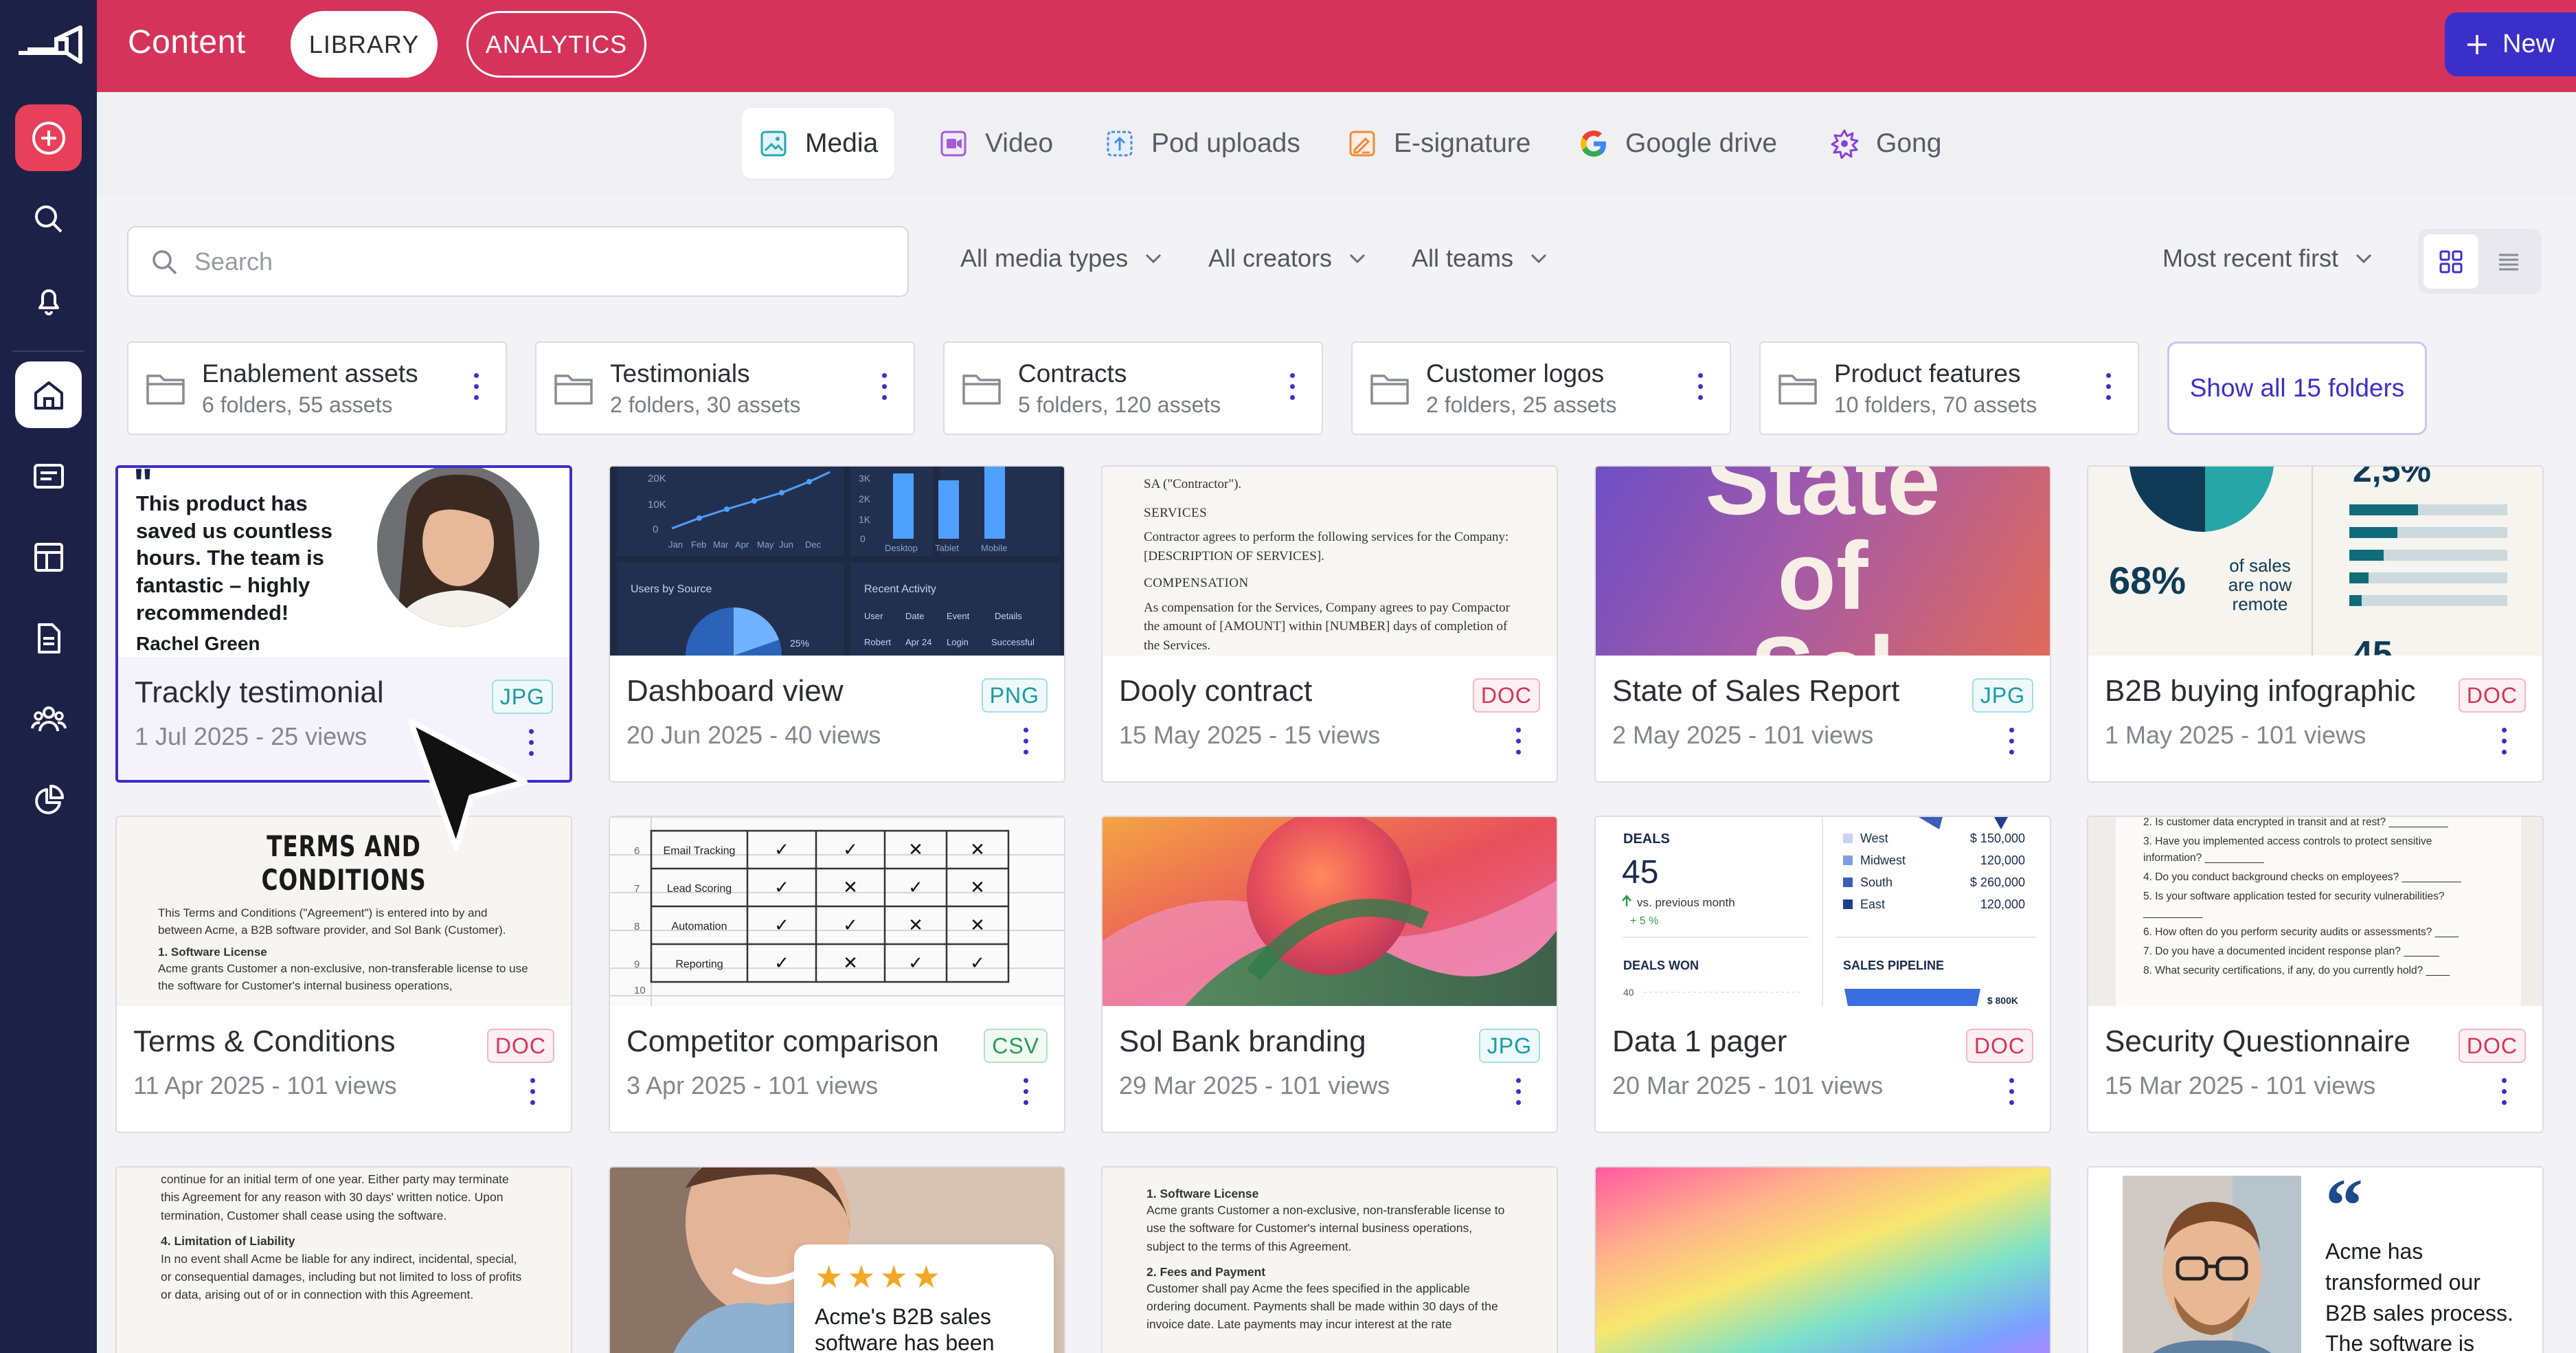 The height and width of the screenshot is (1353, 2576). Describe the element at coordinates (1336, 46) in the screenshot. I see `top-bar: Content LIBRARY ANALYTICS New` at that location.